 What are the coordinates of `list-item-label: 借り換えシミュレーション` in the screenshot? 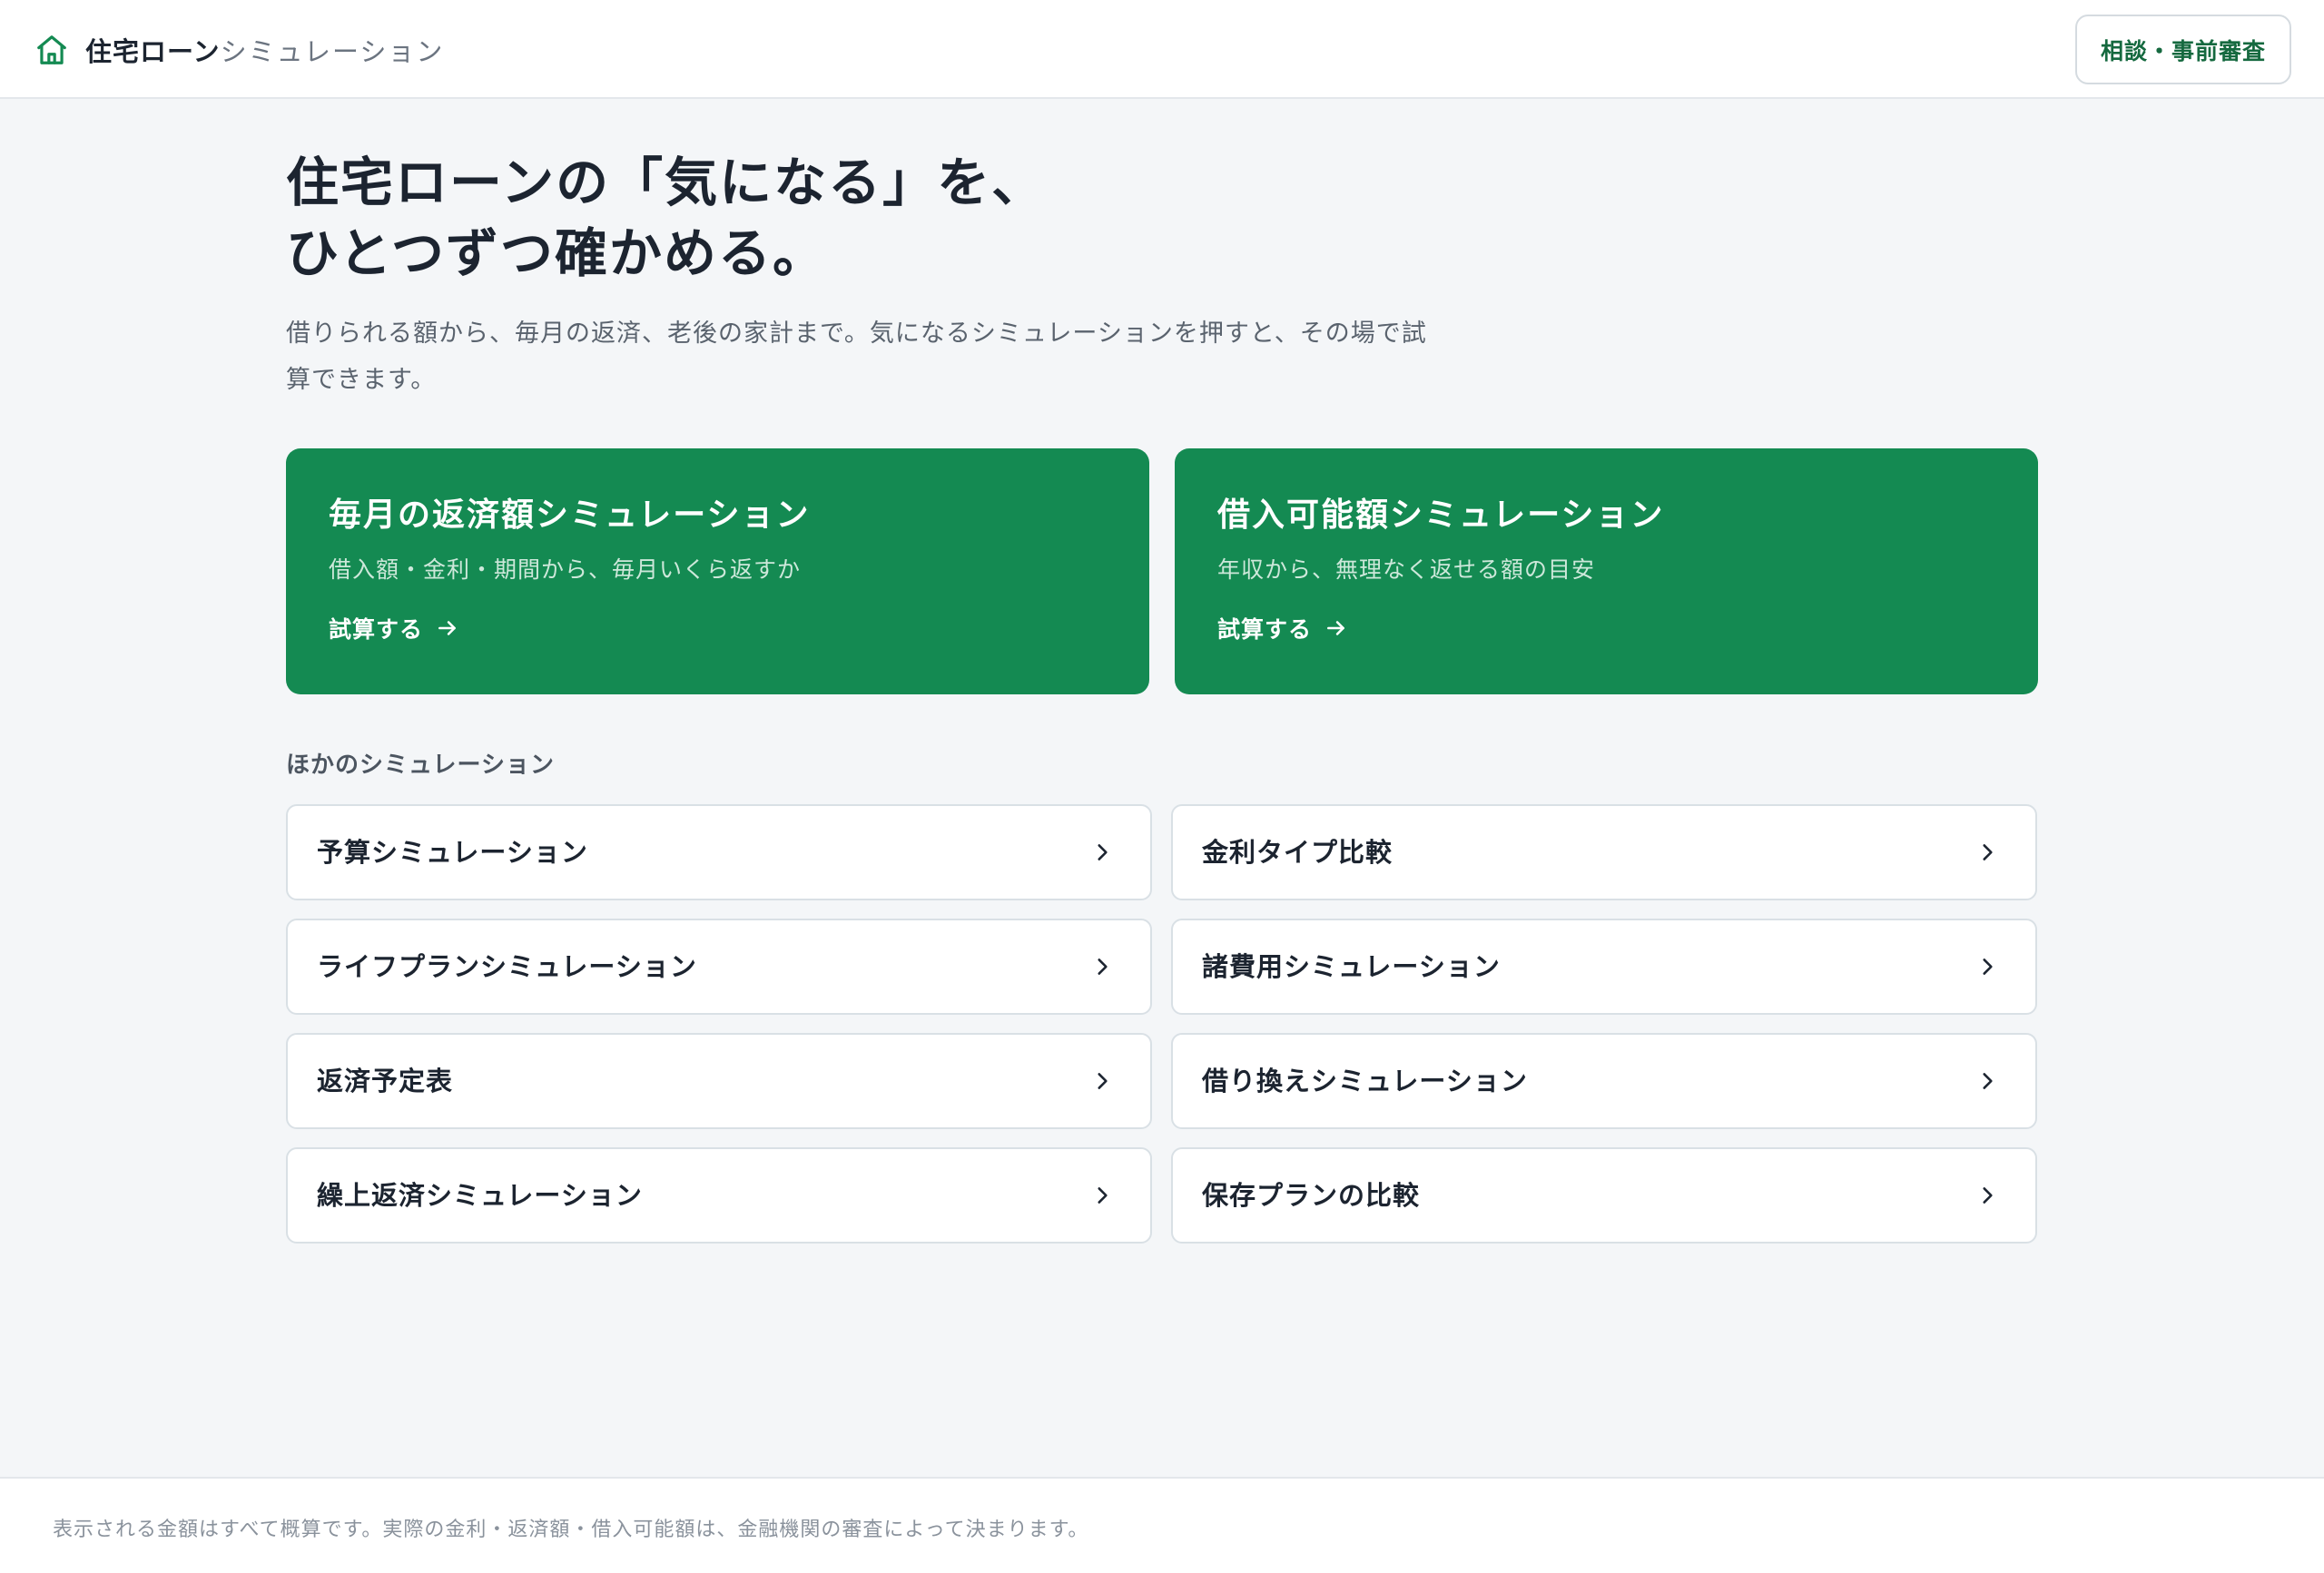 It's located at (1365, 1081).